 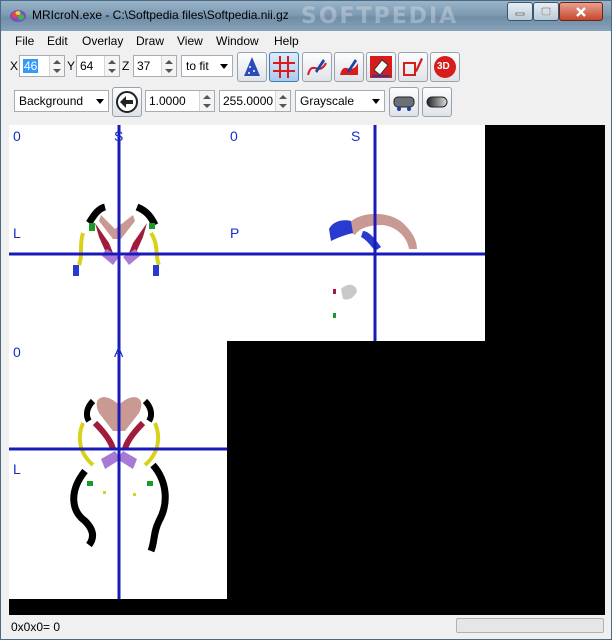 I want to click on max-intensity-value: 255.0000, so click(x=248, y=101).